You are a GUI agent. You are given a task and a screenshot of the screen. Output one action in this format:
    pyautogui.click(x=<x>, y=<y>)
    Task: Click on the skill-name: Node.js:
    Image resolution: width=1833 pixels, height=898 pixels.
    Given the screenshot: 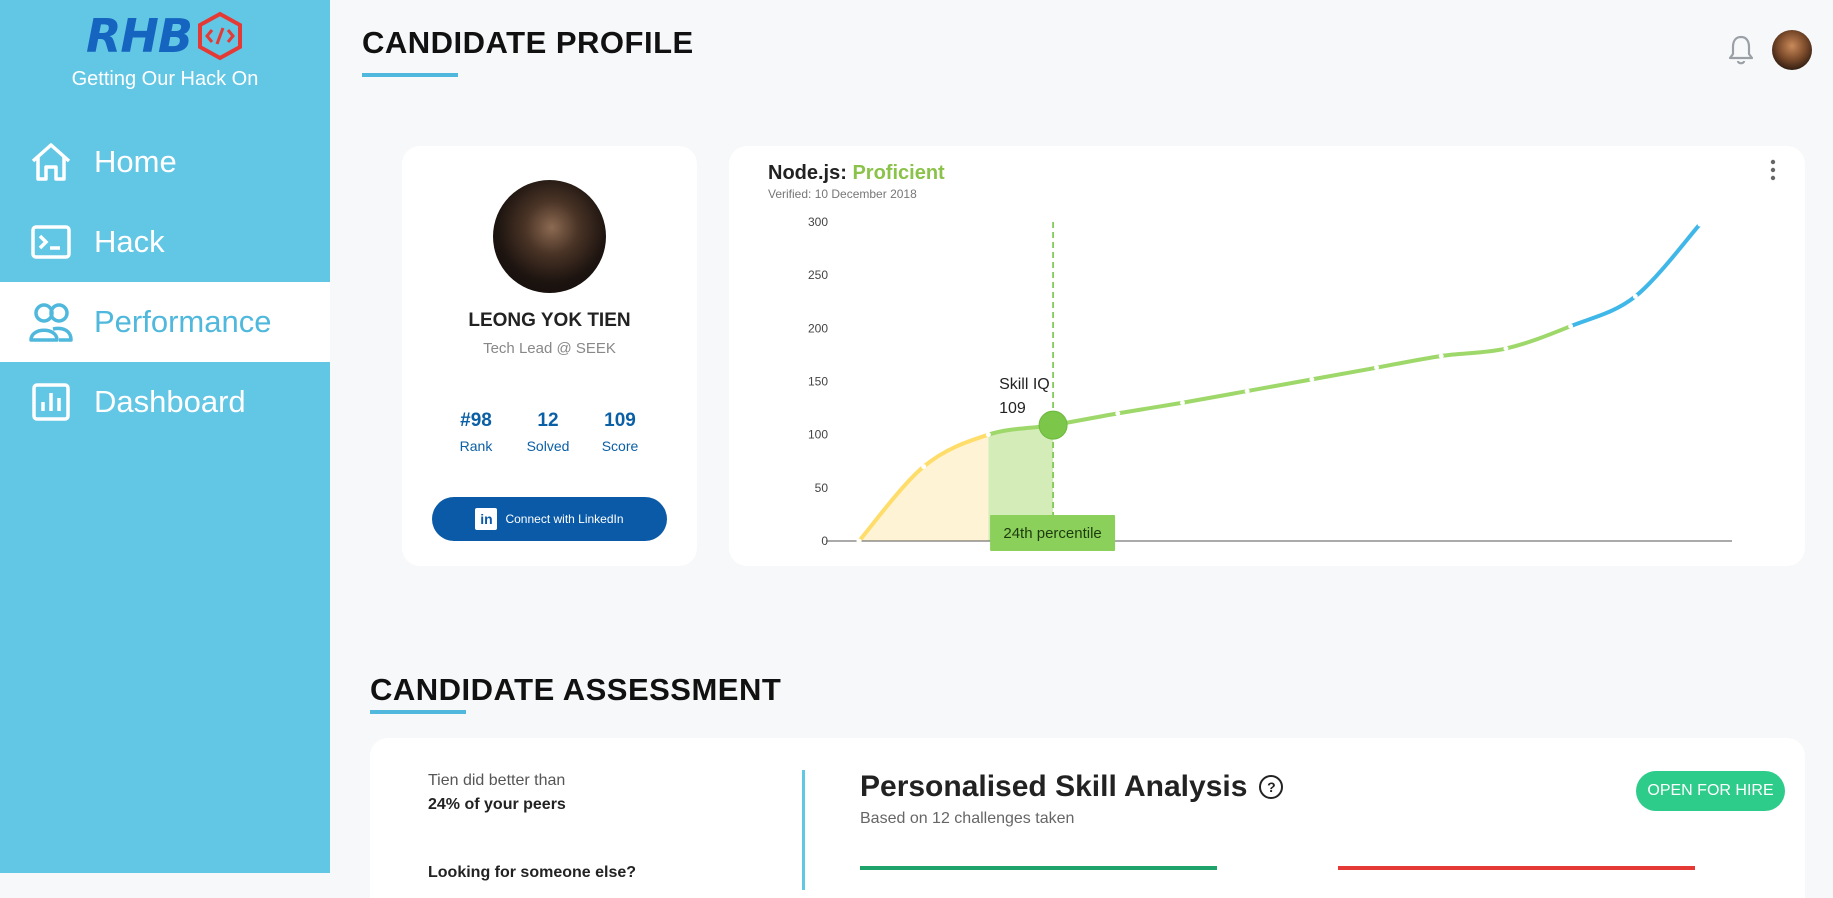 What is the action you would take?
    pyautogui.click(x=807, y=173)
    